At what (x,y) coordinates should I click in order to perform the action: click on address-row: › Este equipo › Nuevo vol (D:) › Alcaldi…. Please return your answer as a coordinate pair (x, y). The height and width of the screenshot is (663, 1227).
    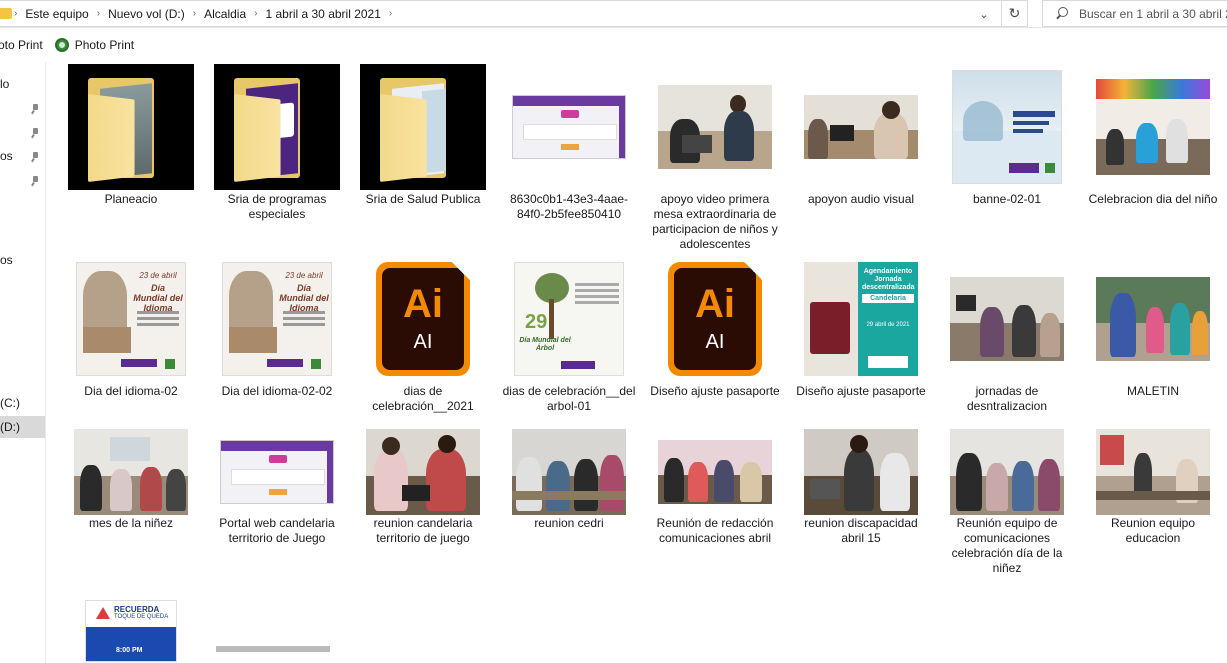
    Looking at the image, I should click on (613, 14).